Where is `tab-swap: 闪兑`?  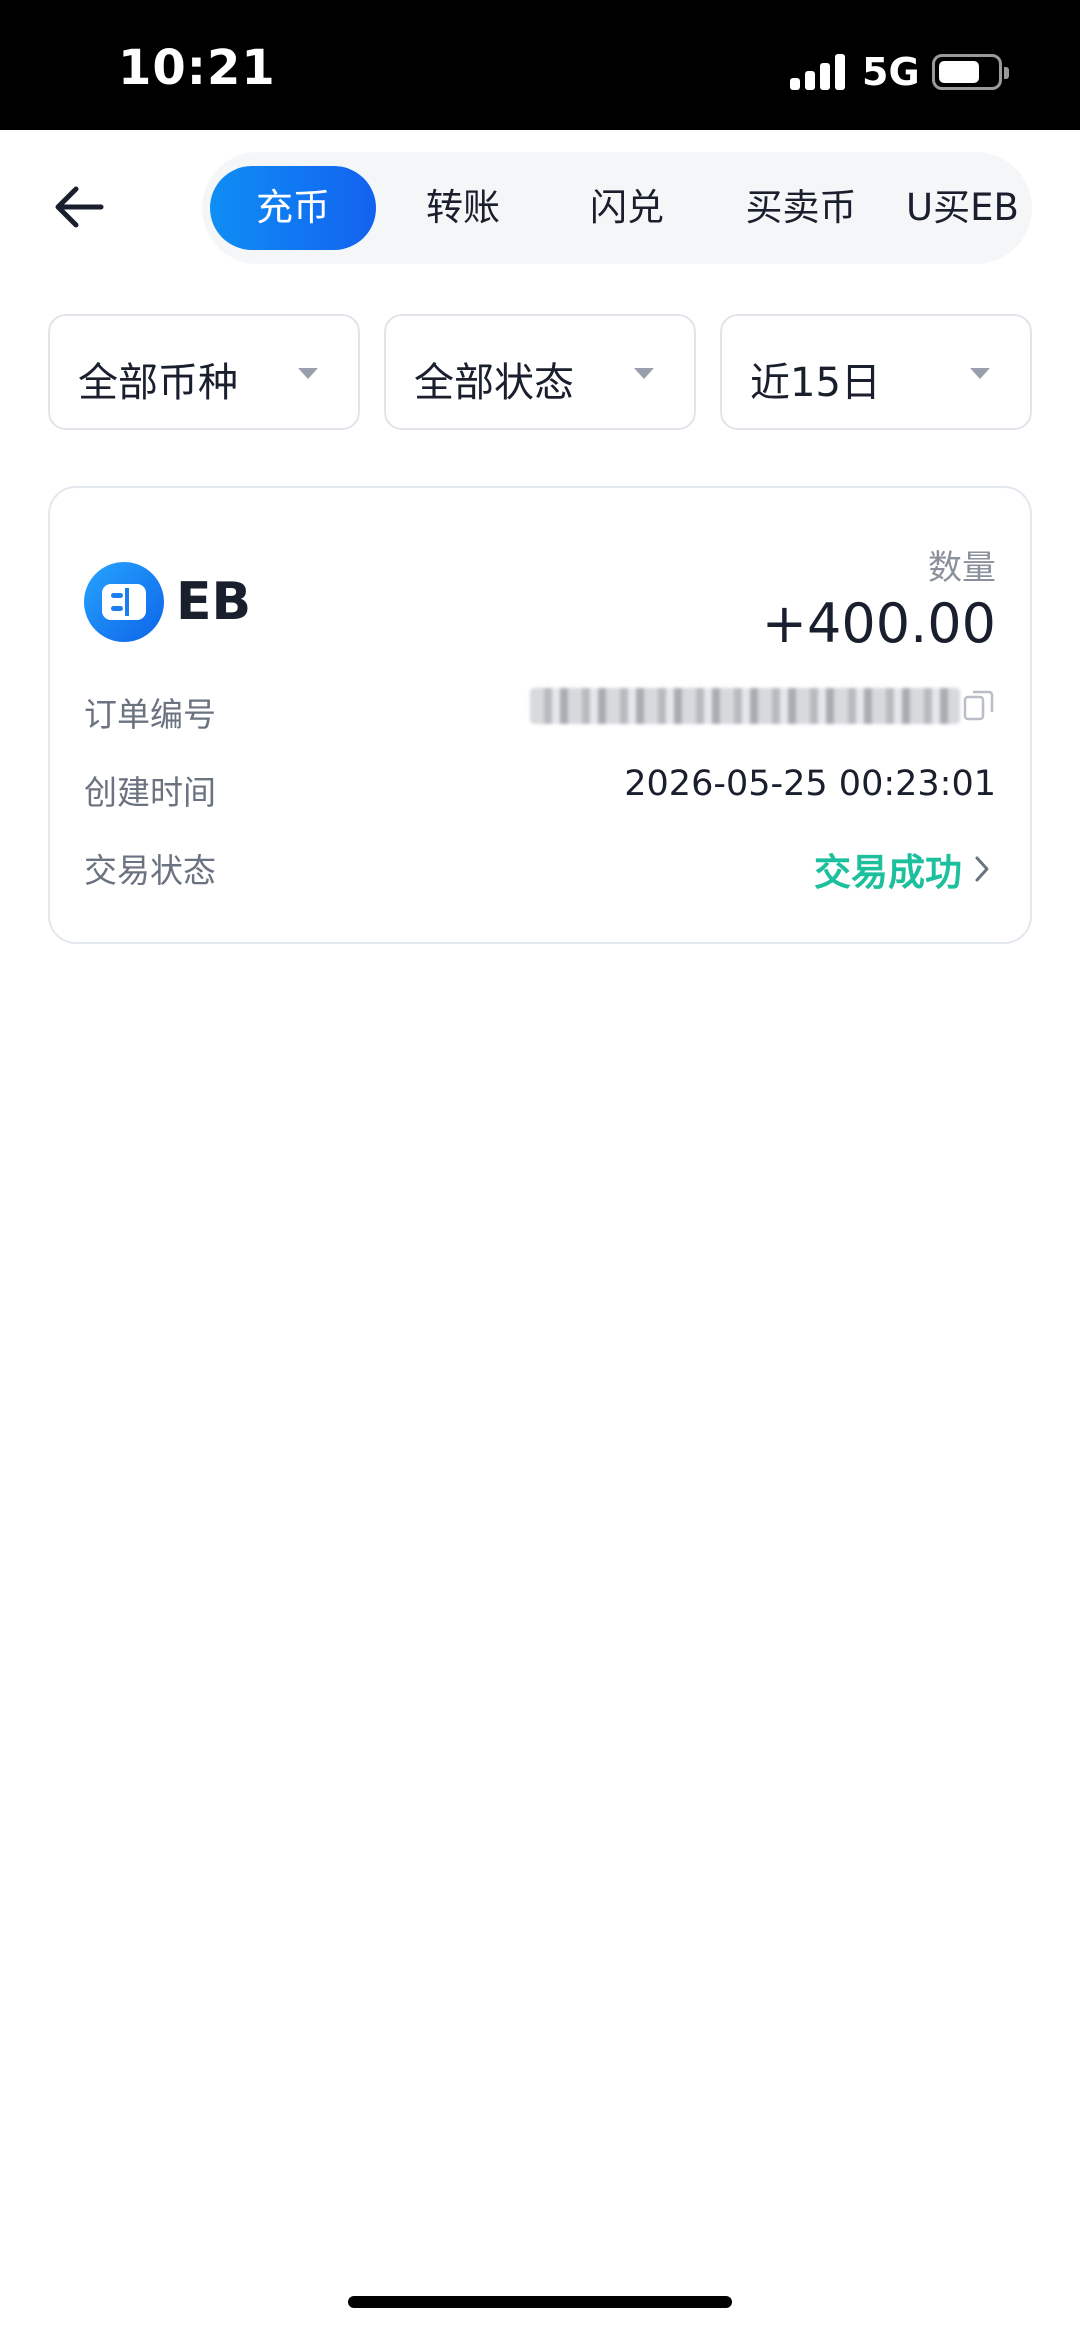 tab-swap: 闪兑 is located at coordinates (627, 208).